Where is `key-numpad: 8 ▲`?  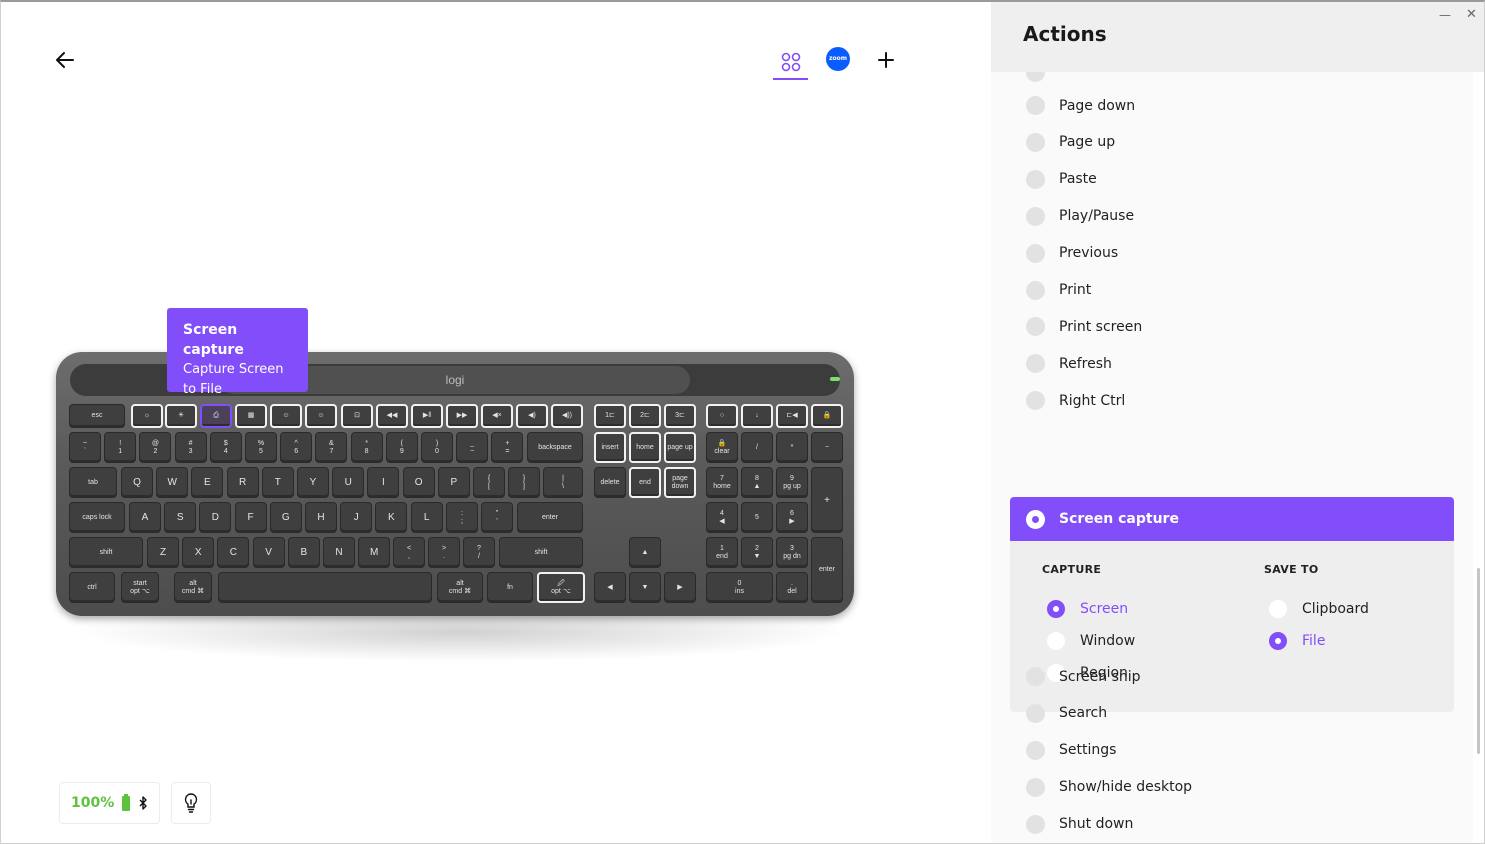 key-numpad: 8 ▲ is located at coordinates (757, 482).